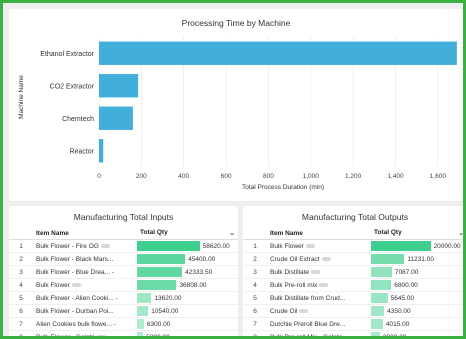 The image size is (466, 339). I want to click on inputs-header-row: Item Name Total Qty ⌄, so click(123, 233).